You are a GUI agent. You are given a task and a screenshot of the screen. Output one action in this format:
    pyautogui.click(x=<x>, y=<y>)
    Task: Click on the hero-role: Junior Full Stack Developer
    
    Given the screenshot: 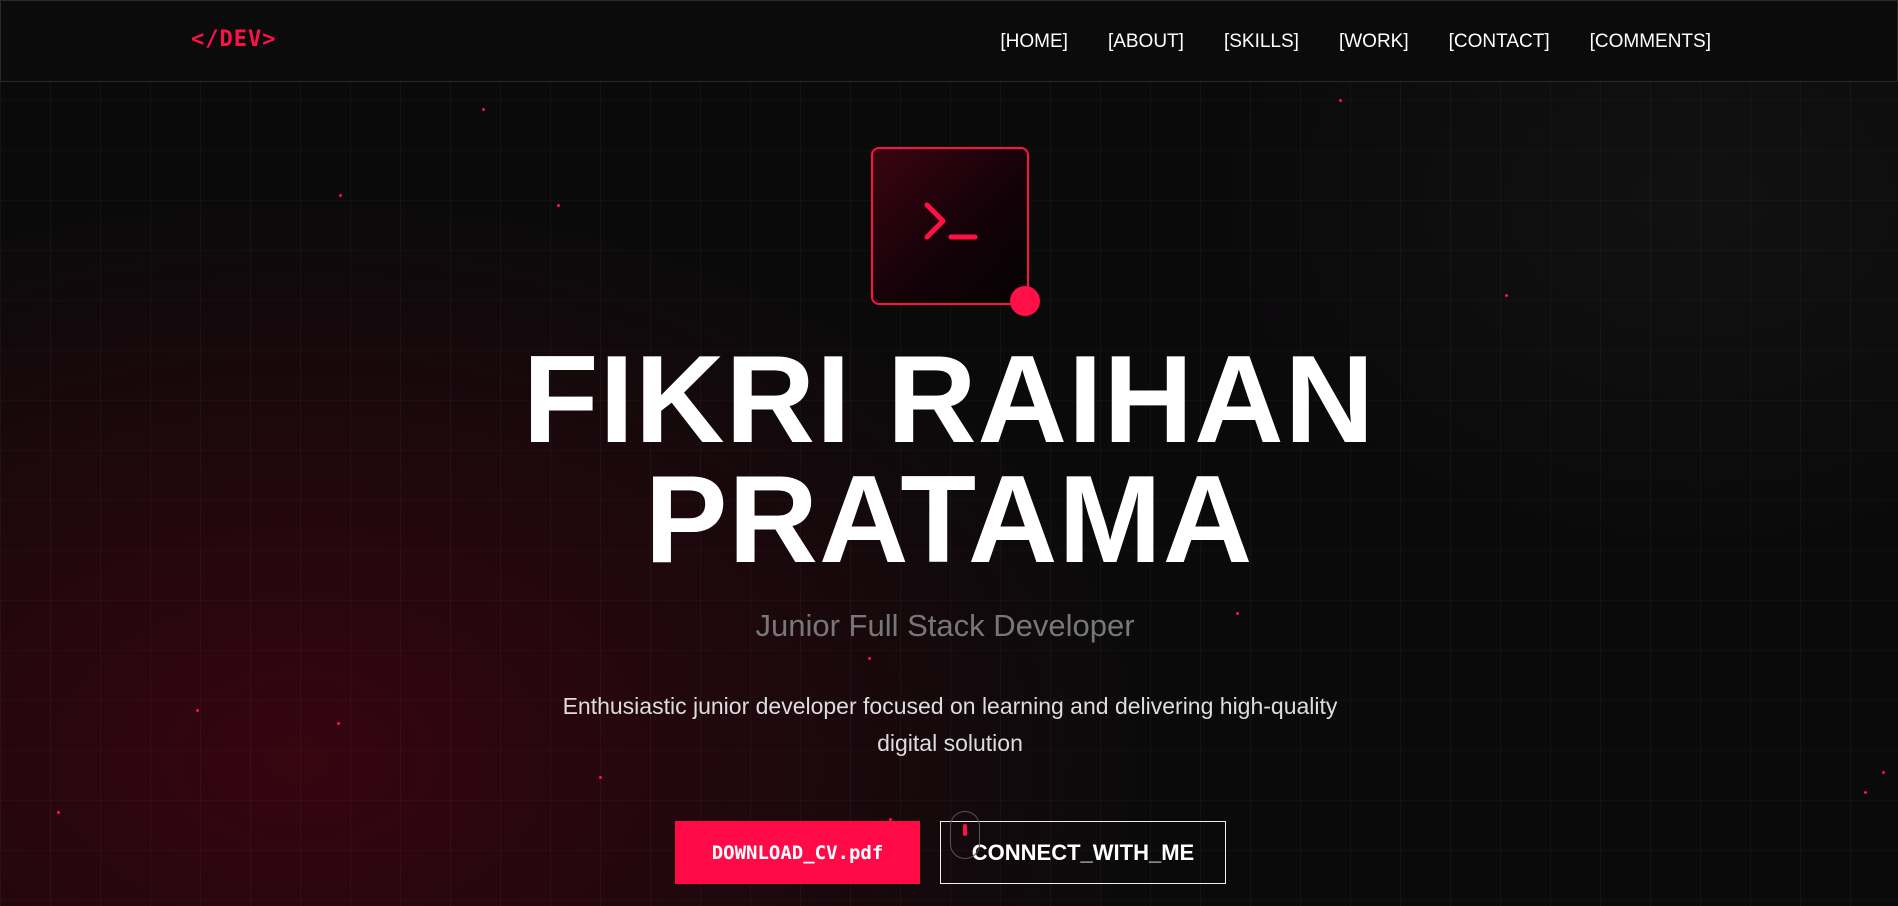 What is the action you would take?
    pyautogui.click(x=945, y=625)
    